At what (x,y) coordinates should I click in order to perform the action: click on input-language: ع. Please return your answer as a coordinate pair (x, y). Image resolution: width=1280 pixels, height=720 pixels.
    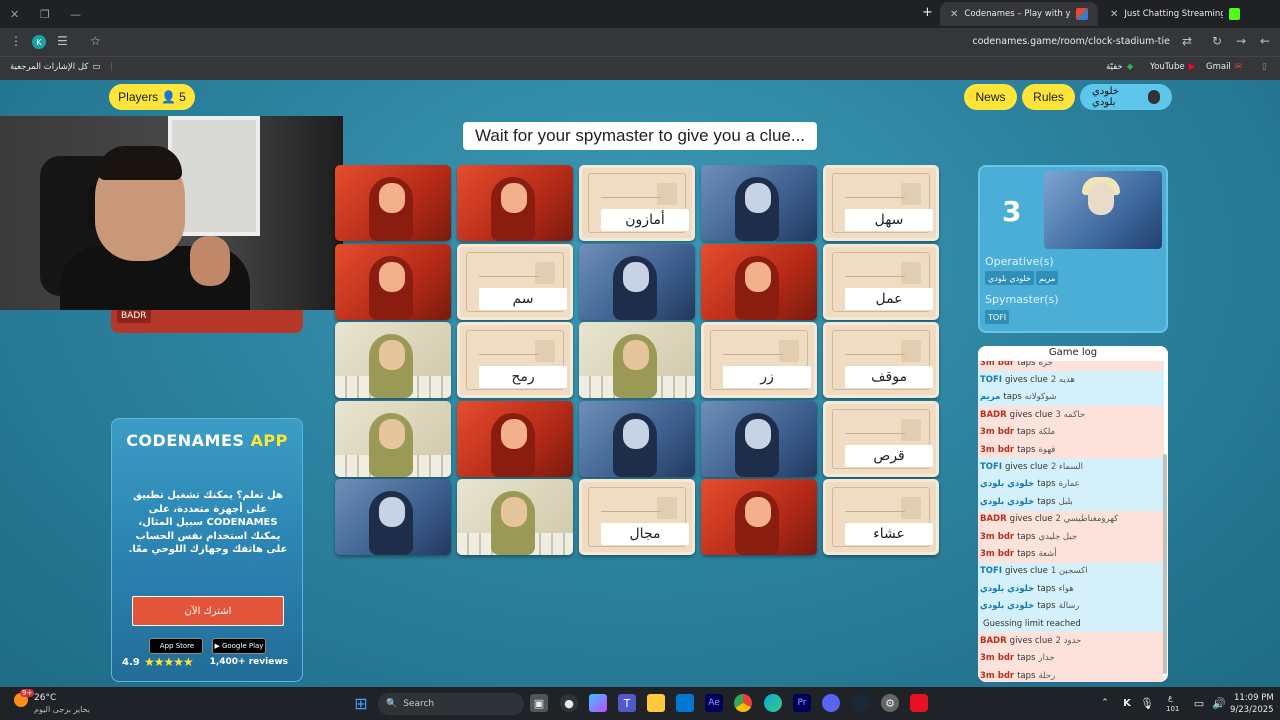
    Looking at the image, I should click on (1170, 697).